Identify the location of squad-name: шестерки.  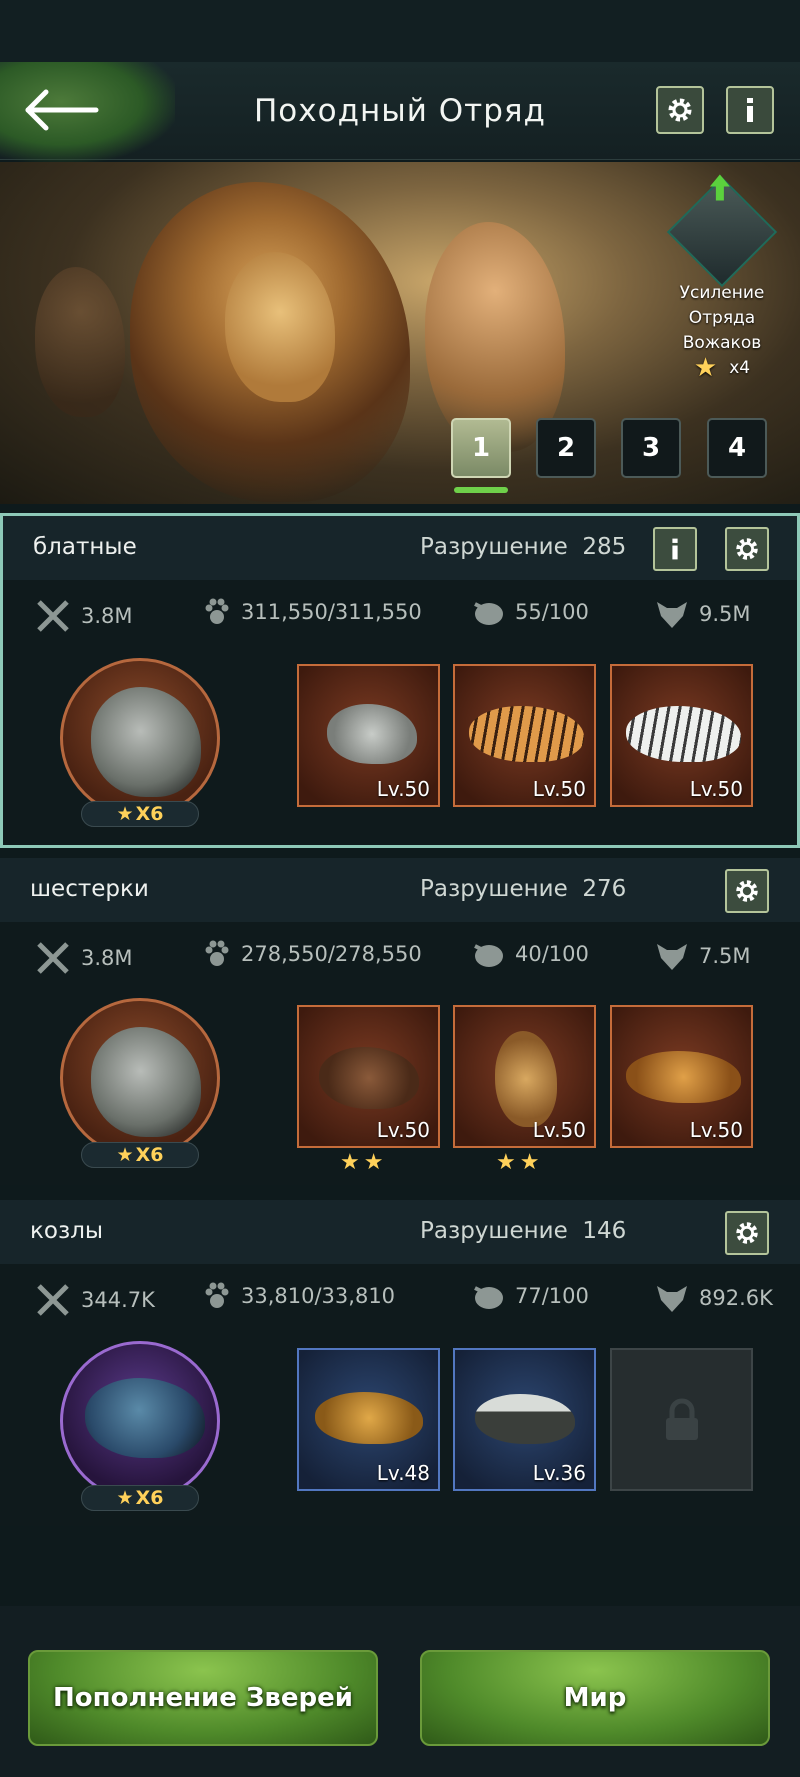
(89, 889).